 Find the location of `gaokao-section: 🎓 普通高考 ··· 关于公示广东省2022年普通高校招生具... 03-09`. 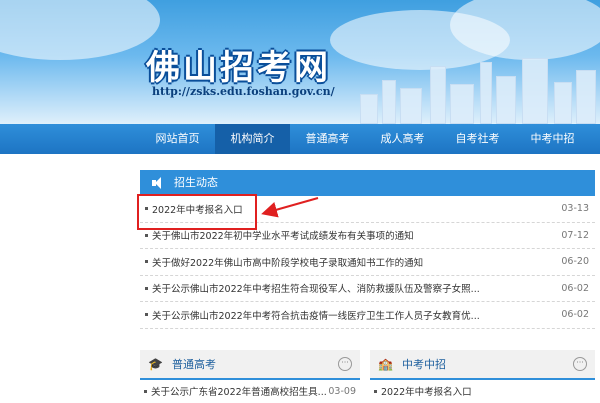

gaokao-section: 🎓 普通高考 ··· 关于公示广东省2022年普通高校招生具... 03-09 is located at coordinates (250, 374).